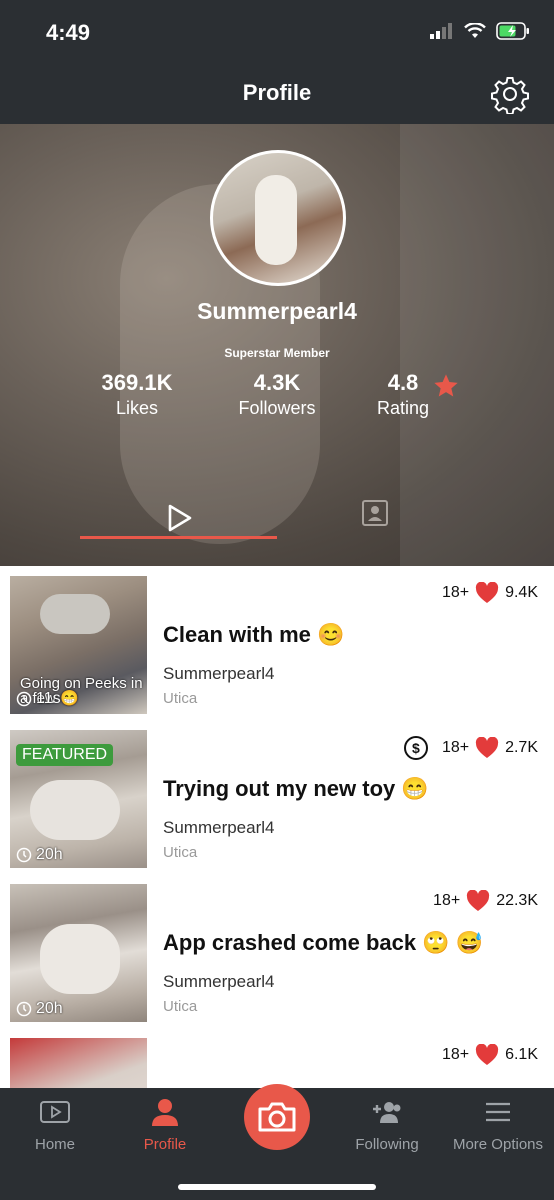  What do you see at coordinates (78, 645) in the screenshot?
I see `post-thumbnail: Going on Peeks in a few 😁 11s` at bounding box center [78, 645].